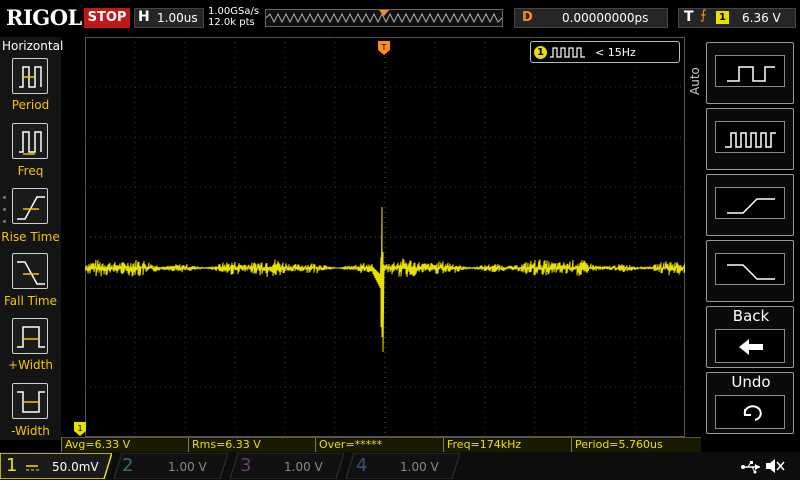 The image size is (800, 480). Describe the element at coordinates (33, 46) in the screenshot. I see `menu-title: Horizontal` at that location.